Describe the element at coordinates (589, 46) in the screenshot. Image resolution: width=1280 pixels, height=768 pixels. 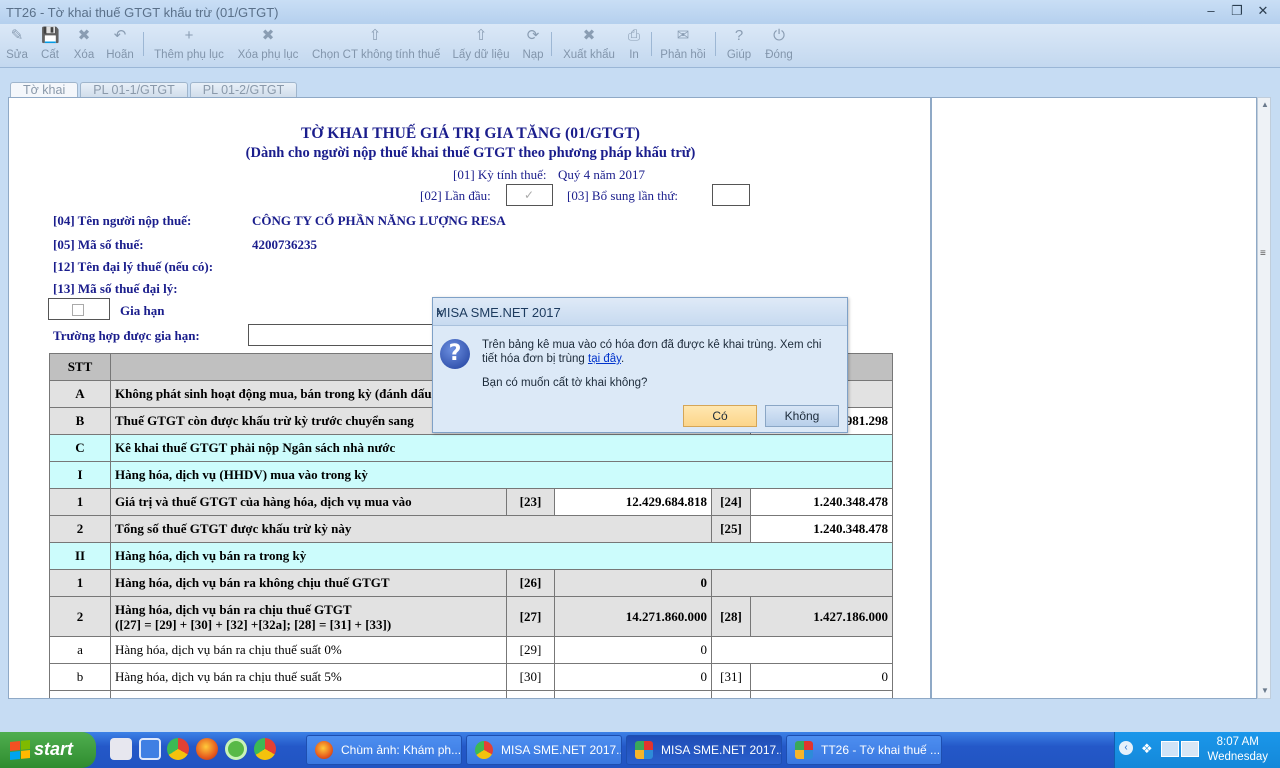
I see `export-button: ✖ Xuất khẩu` at that location.